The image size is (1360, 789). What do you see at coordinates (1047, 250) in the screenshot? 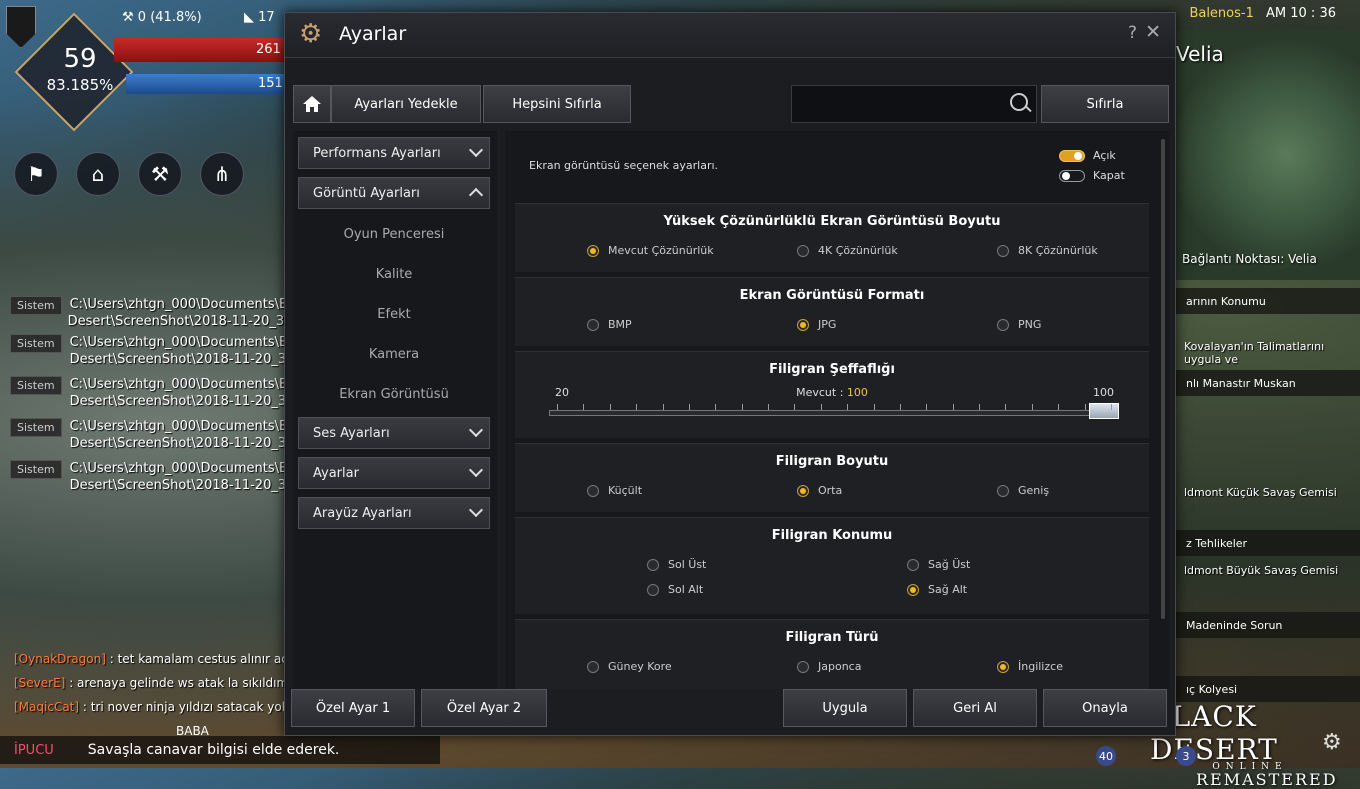
I see `resolution-option: 8K Çözünürlük` at bounding box center [1047, 250].